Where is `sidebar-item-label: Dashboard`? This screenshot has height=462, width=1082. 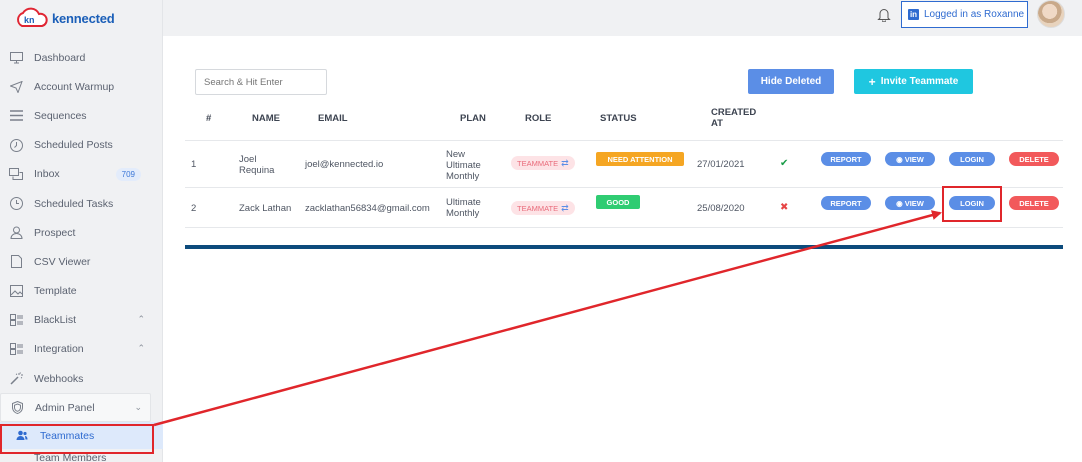 sidebar-item-label: Dashboard is located at coordinates (60, 57).